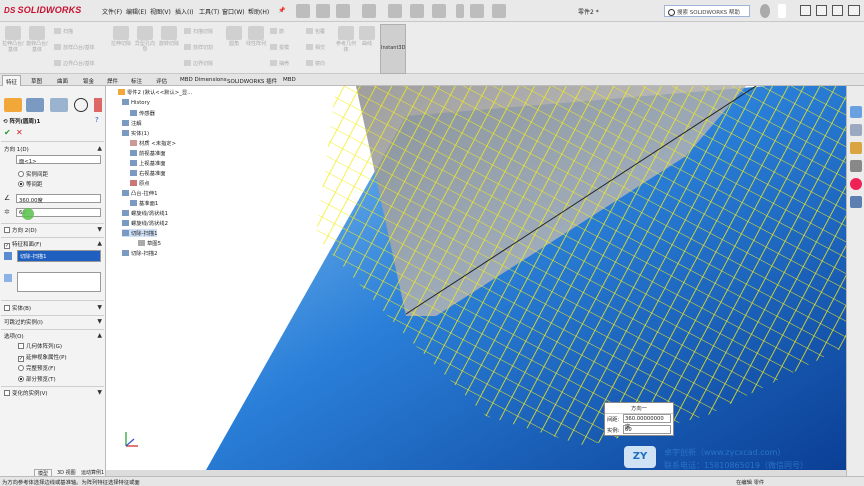 This screenshot has width=864, height=486. Describe the element at coordinates (23, 322) in the screenshot. I see `skip-instances-header: 可跳过的实例(I)` at that location.